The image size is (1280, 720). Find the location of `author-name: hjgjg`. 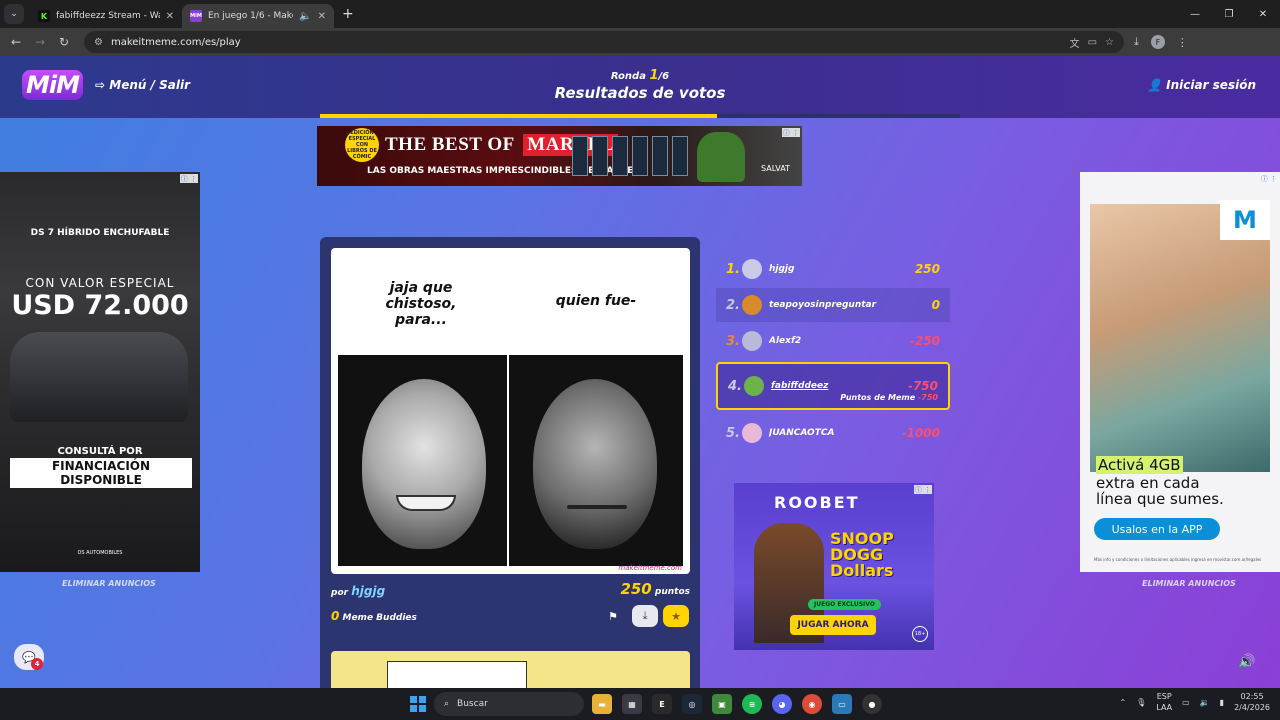

author-name: hjgjg is located at coordinates (368, 591).